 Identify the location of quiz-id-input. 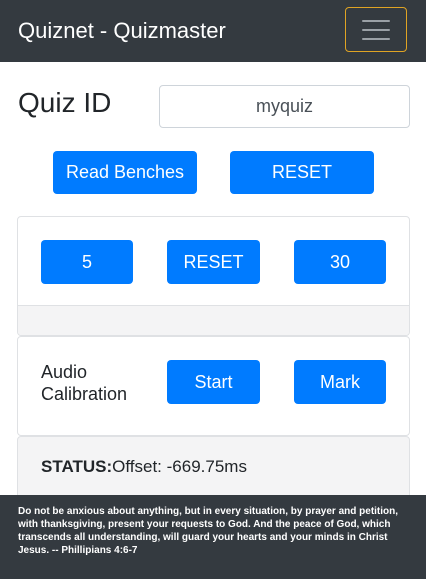
(284, 106).